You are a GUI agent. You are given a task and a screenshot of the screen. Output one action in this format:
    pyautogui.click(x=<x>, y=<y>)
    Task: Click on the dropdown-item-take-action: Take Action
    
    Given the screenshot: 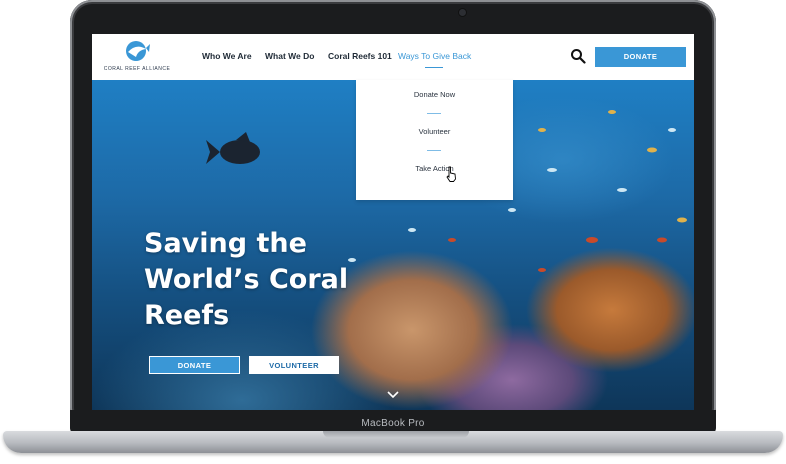 What is the action you would take?
    pyautogui.click(x=434, y=168)
    